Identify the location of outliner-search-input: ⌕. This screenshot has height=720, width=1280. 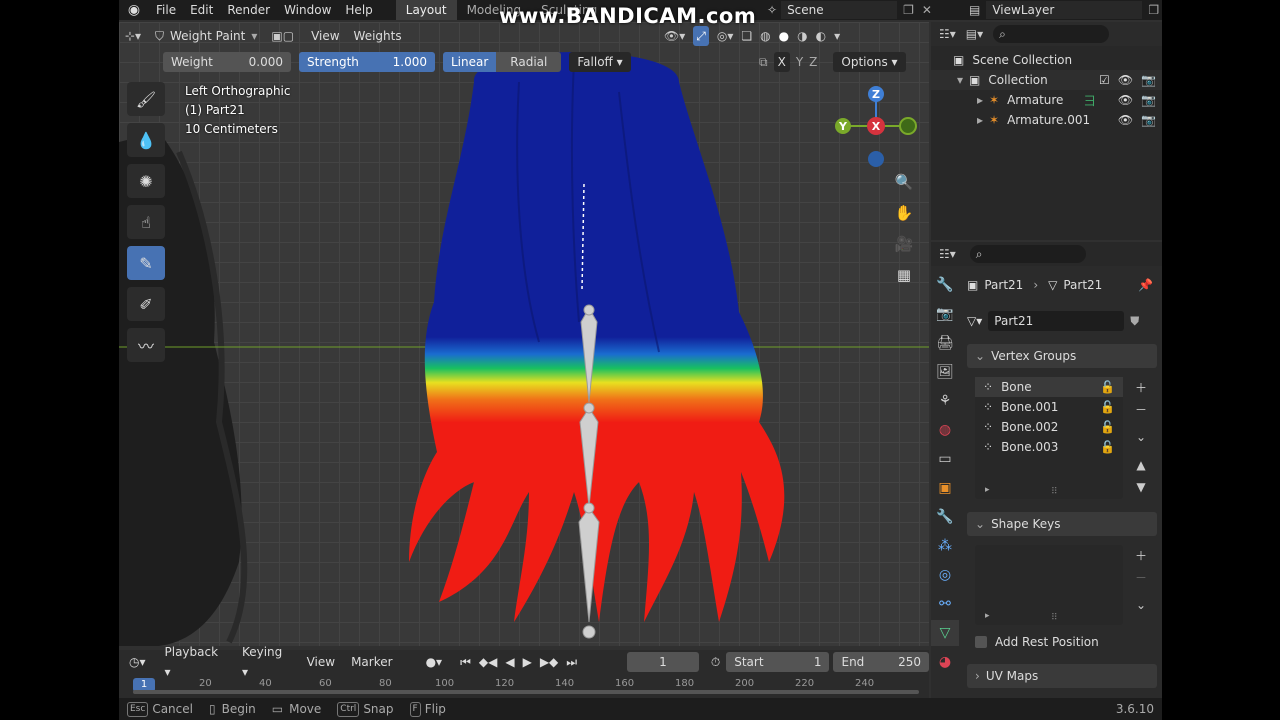
(1051, 34).